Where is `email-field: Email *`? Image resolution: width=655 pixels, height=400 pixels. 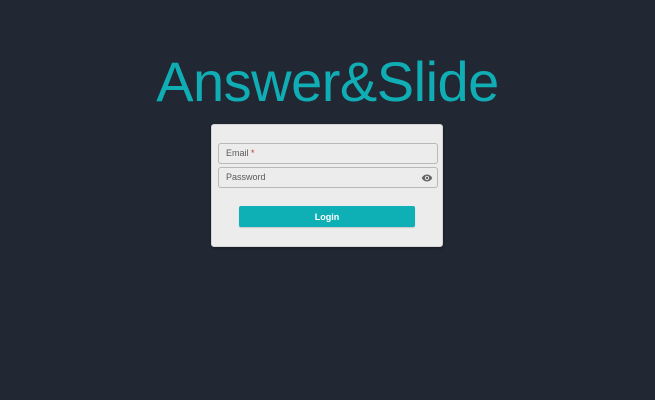
email-field: Email * is located at coordinates (328, 153).